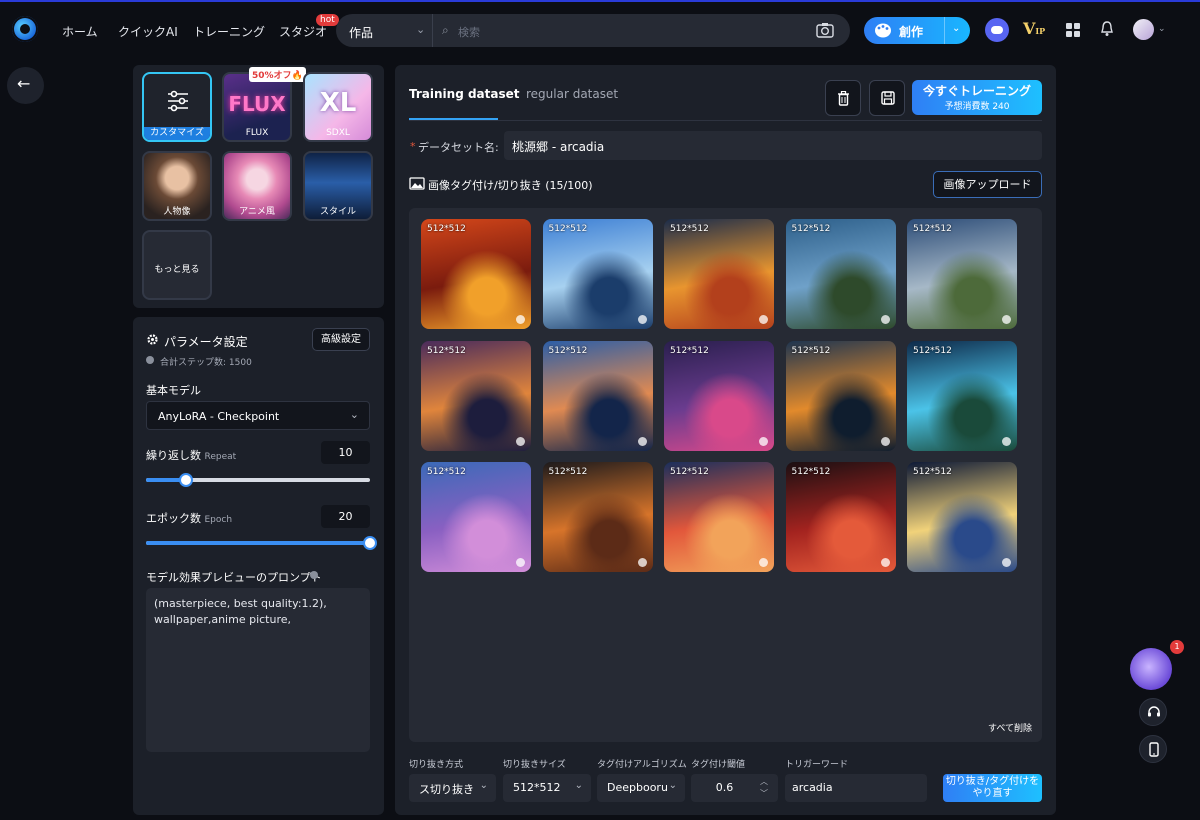  What do you see at coordinates (177, 133) in the screenshot?
I see `model-card-label: カスタマイズ` at bounding box center [177, 133].